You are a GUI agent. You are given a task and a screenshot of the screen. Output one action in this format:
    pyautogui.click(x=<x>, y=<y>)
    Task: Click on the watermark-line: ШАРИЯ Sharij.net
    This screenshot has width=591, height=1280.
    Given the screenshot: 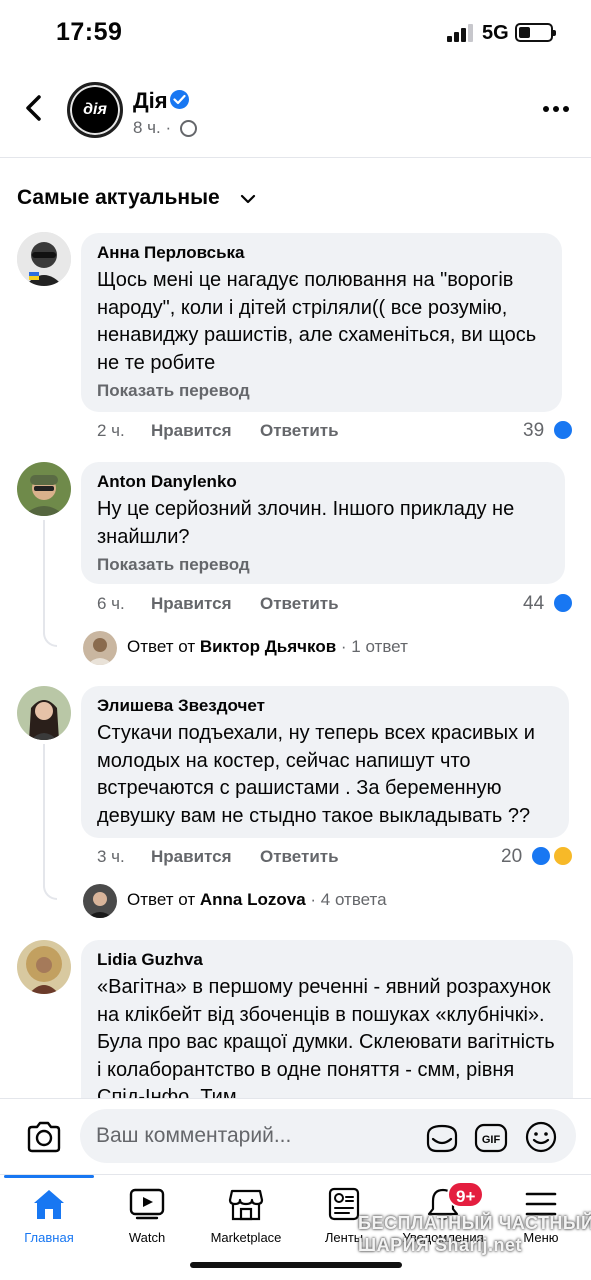 What is the action you would take?
    pyautogui.click(x=440, y=1245)
    